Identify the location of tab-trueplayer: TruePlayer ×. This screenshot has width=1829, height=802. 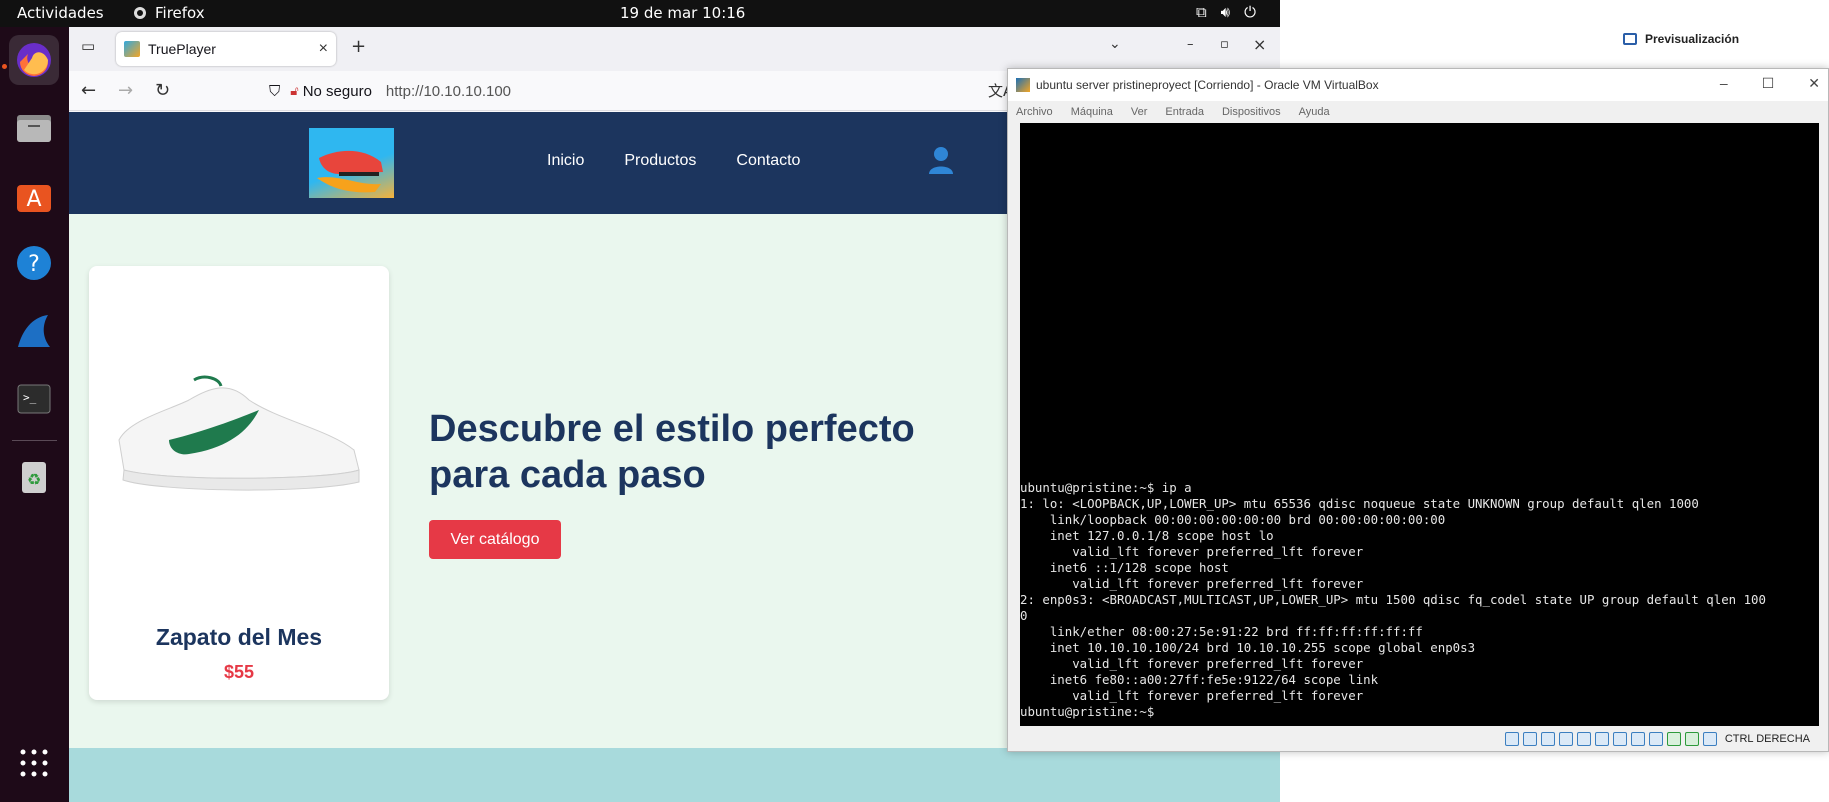
(226, 49).